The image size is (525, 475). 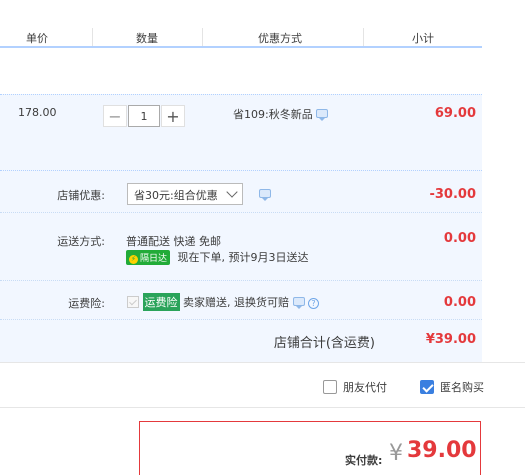 I want to click on shop-discount-value: 省30元:组合优惠, so click(x=176, y=195).